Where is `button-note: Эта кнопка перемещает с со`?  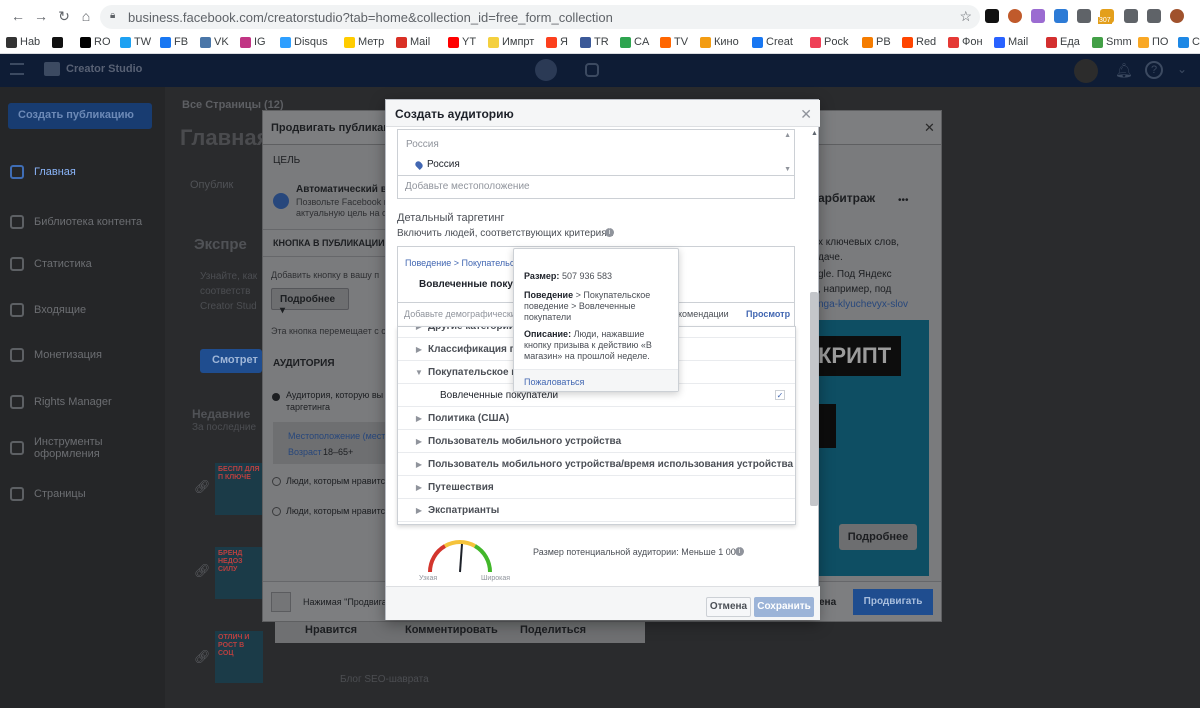
button-note: Эта кнопка перемещает с со is located at coordinates (331, 331).